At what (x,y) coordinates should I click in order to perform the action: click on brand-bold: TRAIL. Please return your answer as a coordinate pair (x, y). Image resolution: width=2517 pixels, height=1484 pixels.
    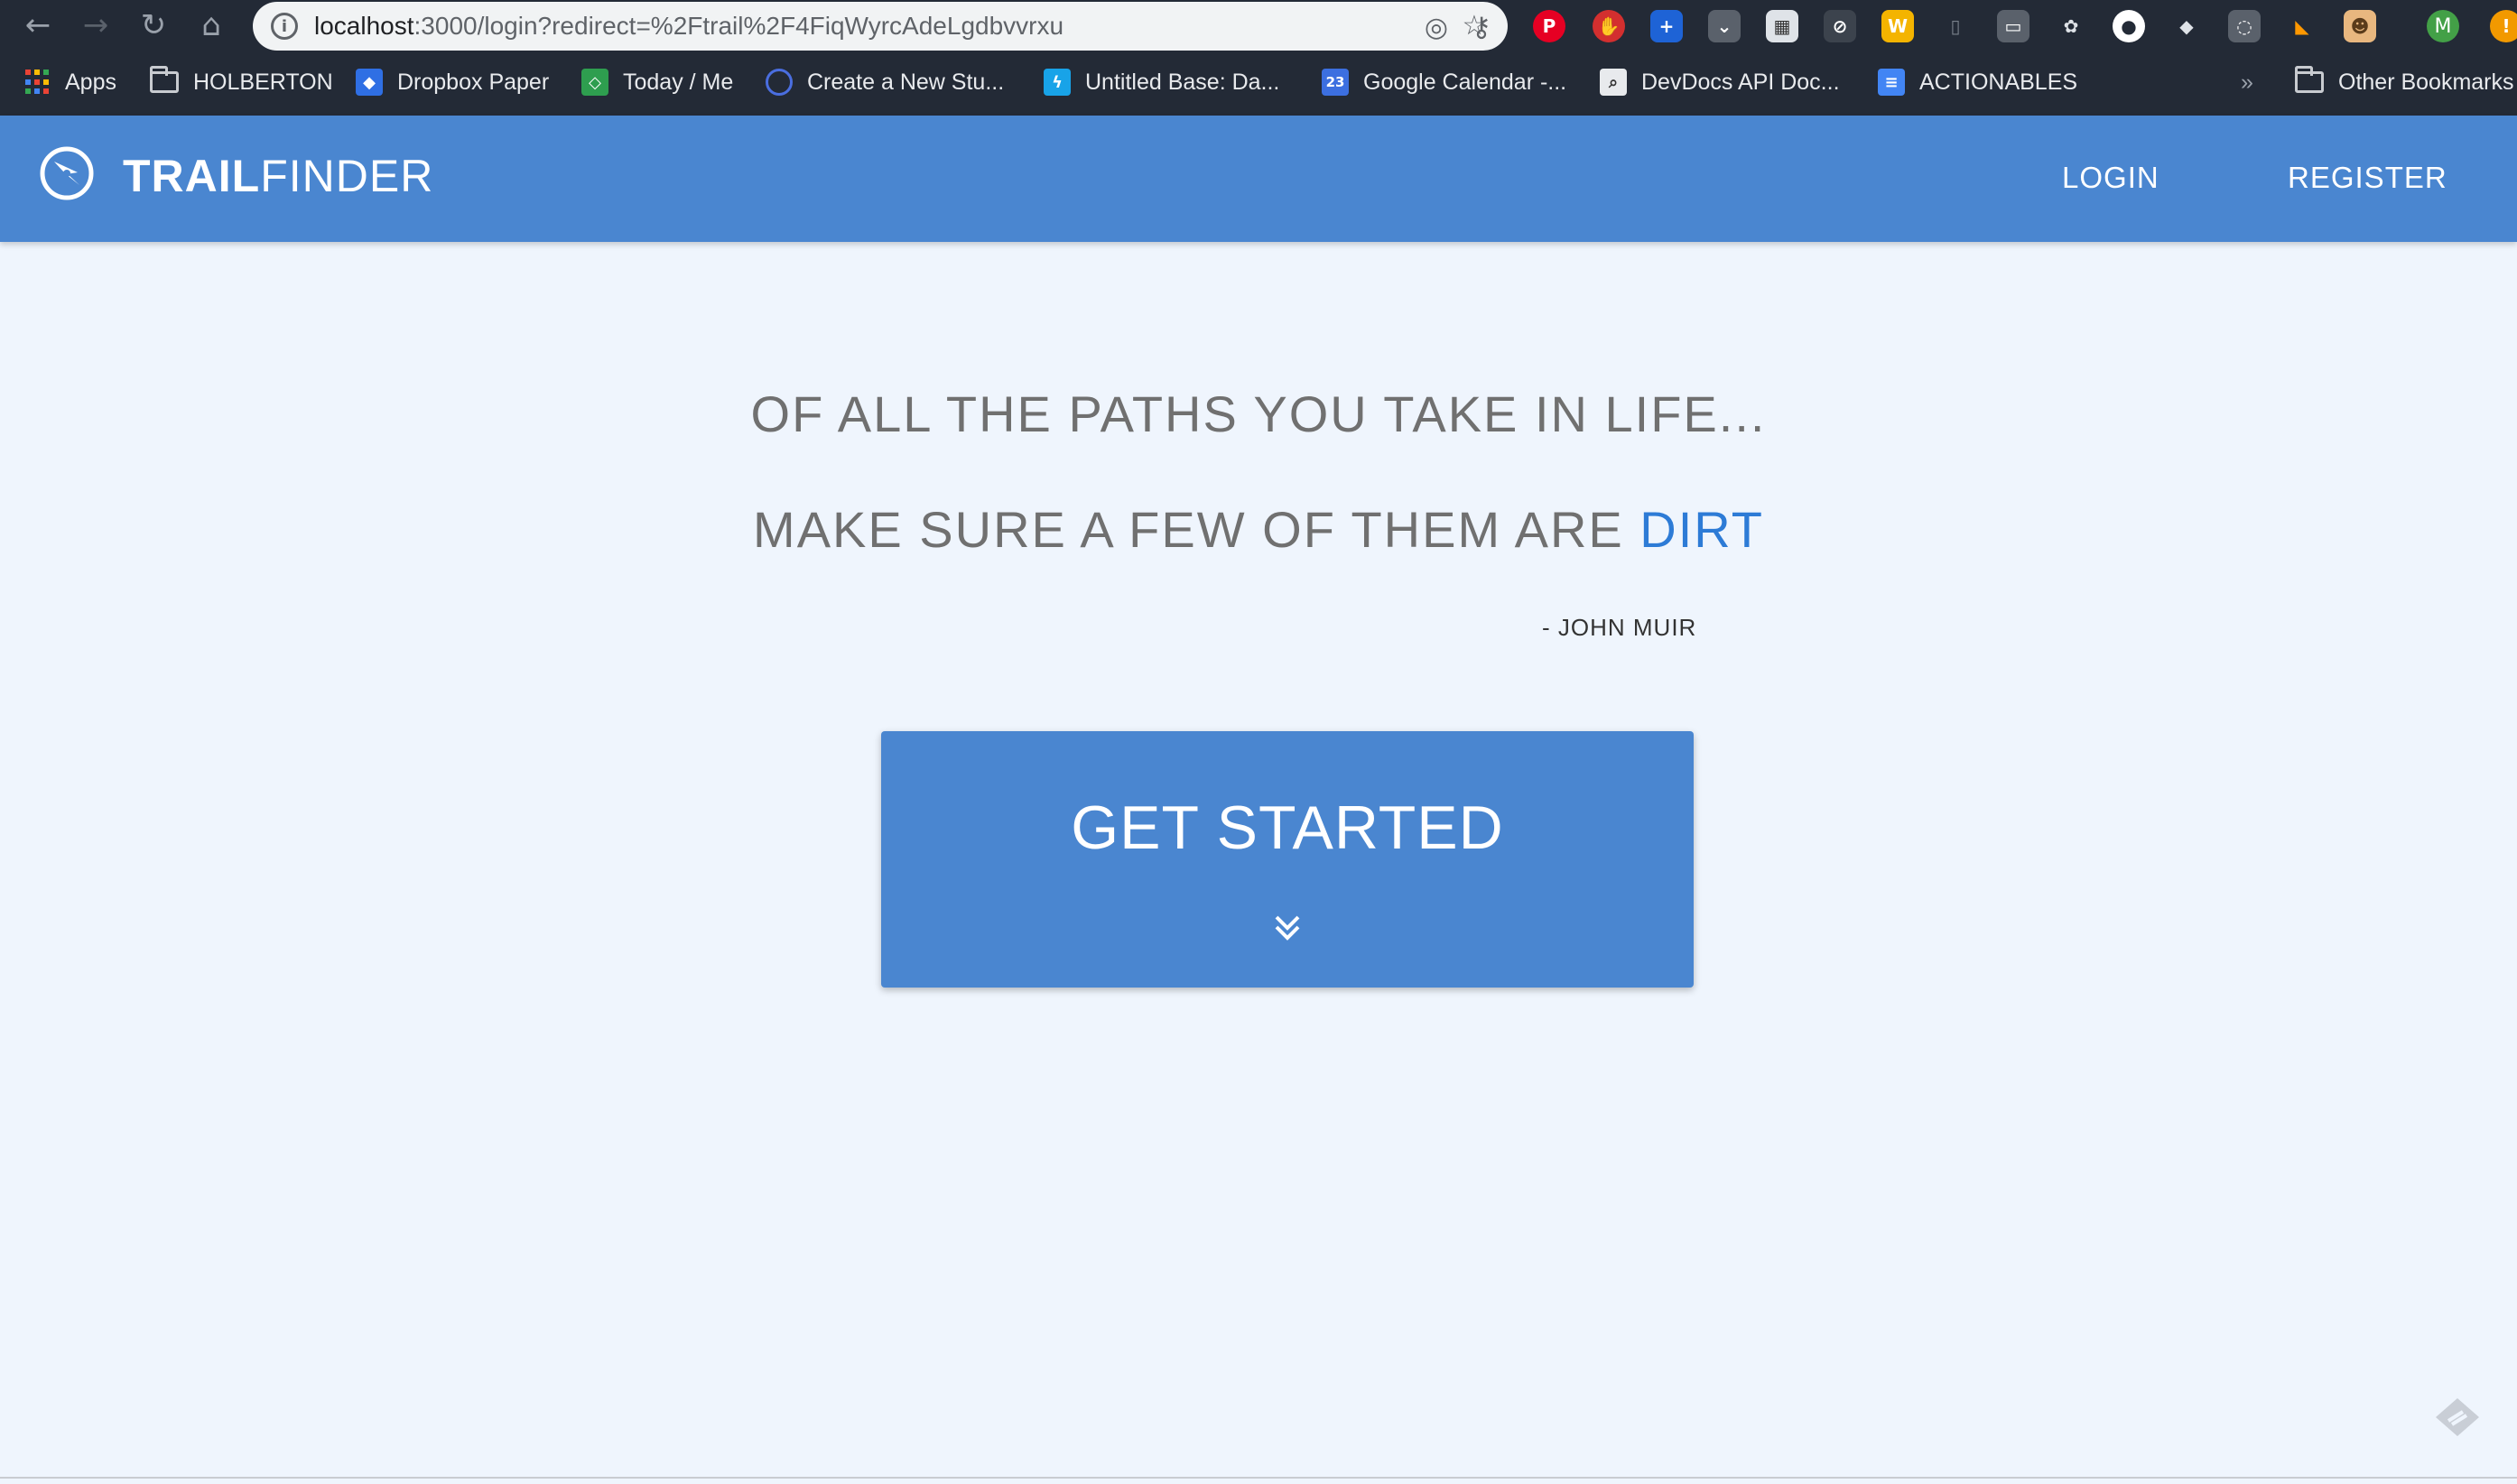
    Looking at the image, I should click on (192, 176).